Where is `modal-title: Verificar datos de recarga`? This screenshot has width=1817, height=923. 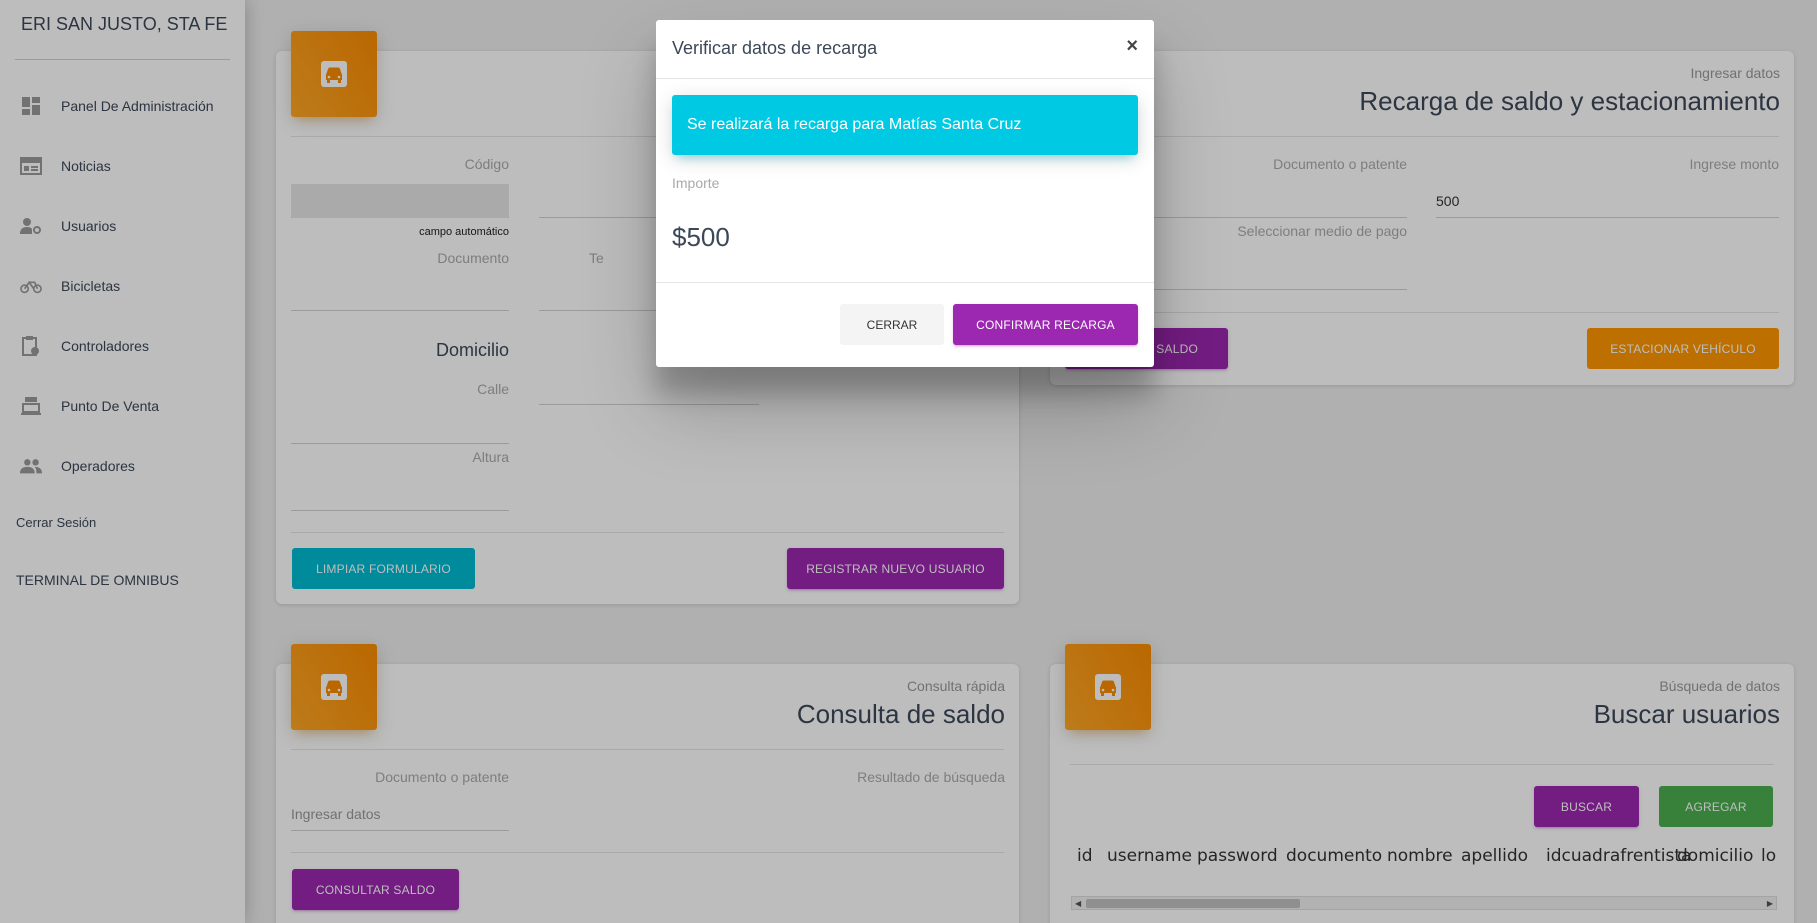
modal-title: Verificar datos de recarga is located at coordinates (775, 48).